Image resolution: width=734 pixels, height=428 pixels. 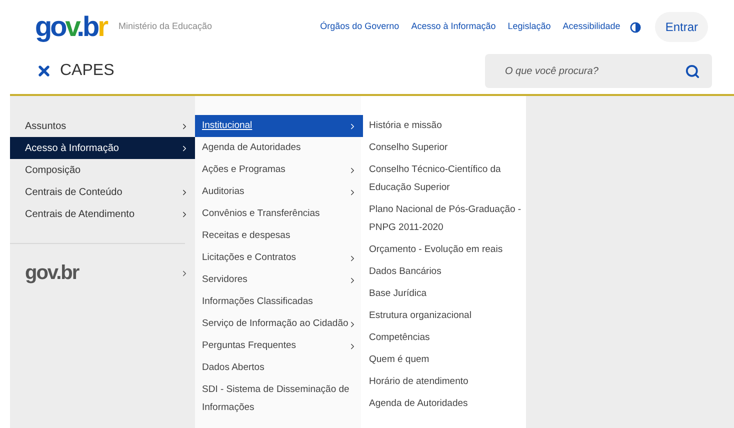 I want to click on menu-item: Auditorias, so click(x=278, y=192).